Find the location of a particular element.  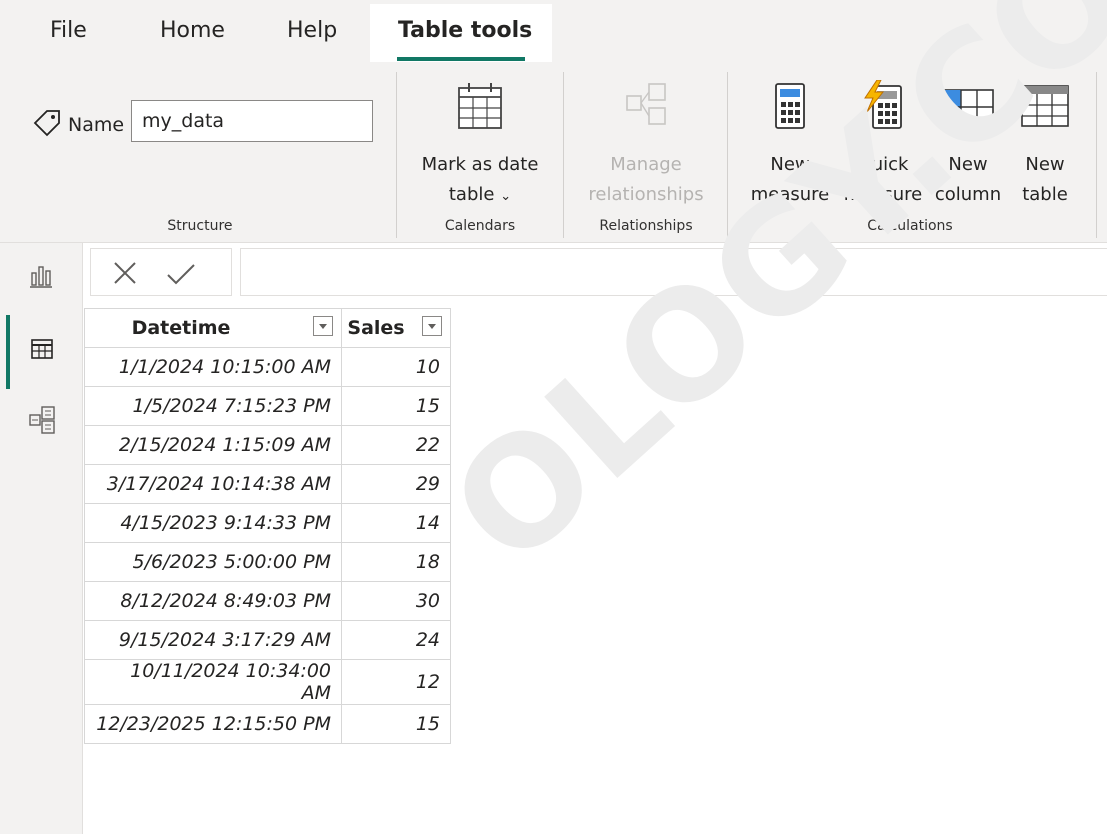

table-row: 8/12/2024 8:49:03 PM 30 is located at coordinates (267, 601).